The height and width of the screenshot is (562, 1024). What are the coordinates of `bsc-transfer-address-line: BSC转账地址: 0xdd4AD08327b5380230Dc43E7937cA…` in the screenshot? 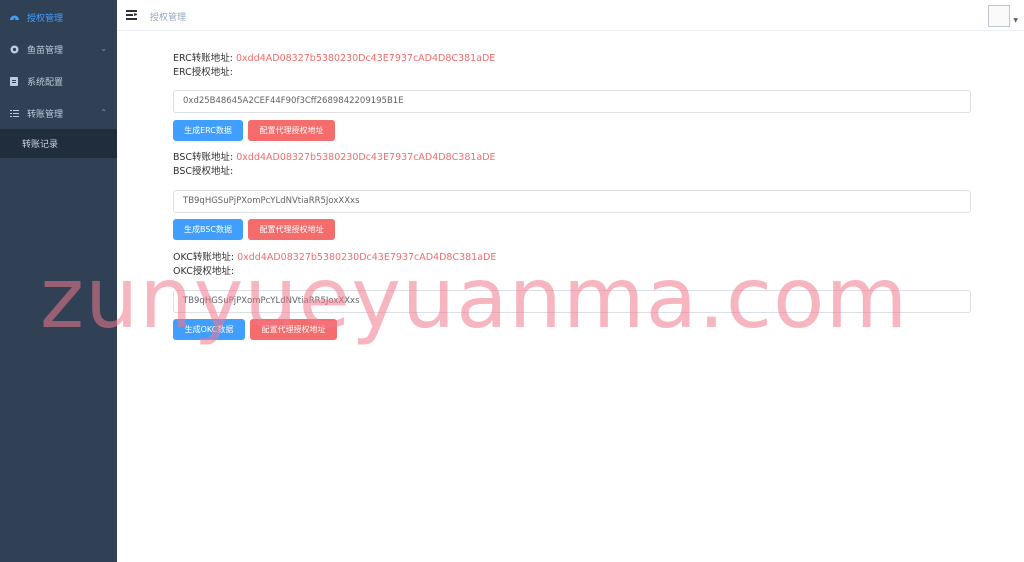 It's located at (572, 158).